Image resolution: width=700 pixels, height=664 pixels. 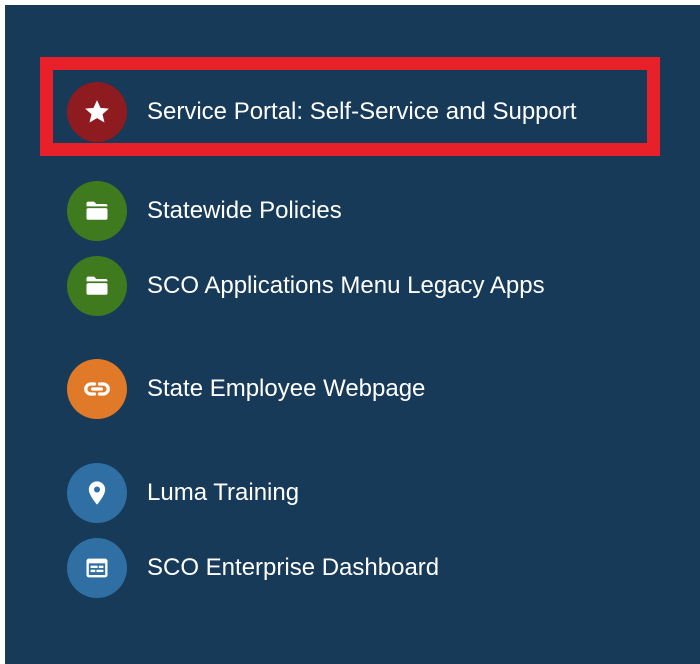 What do you see at coordinates (97, 389) in the screenshot?
I see `link-icon` at bounding box center [97, 389].